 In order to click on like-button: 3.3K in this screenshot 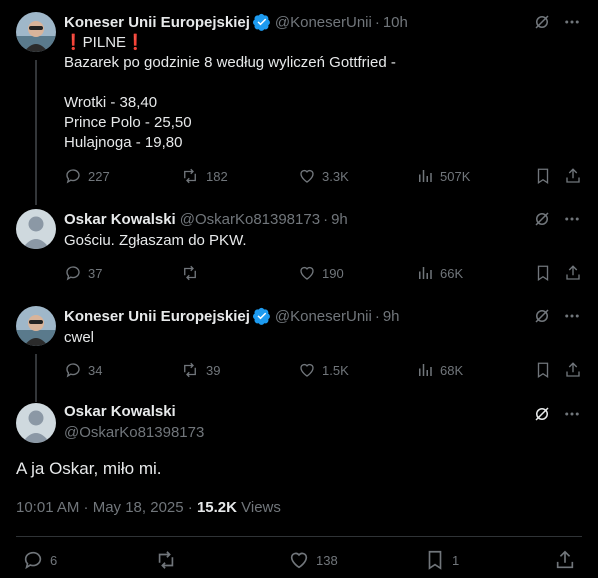, I will do `click(323, 176)`.